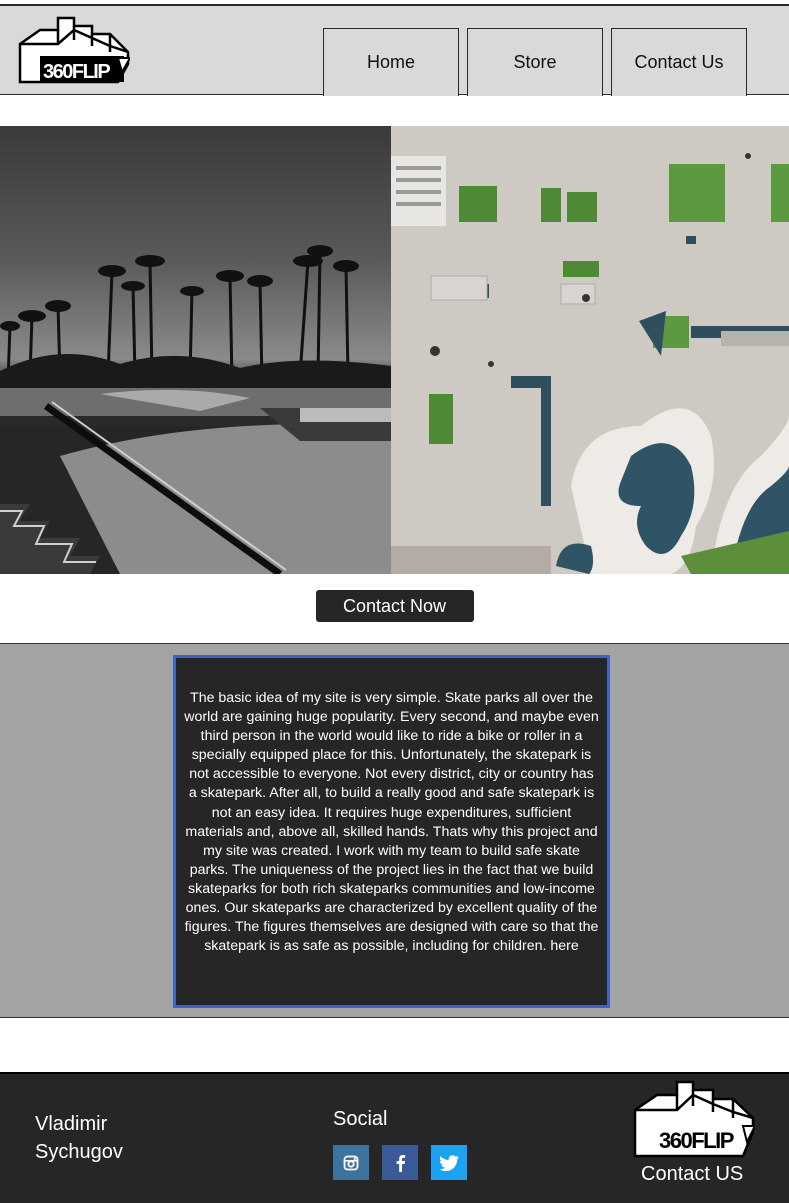 This screenshot has height=1203, width=789. I want to click on author-name: Vladimir Sychugov, so click(105, 1138).